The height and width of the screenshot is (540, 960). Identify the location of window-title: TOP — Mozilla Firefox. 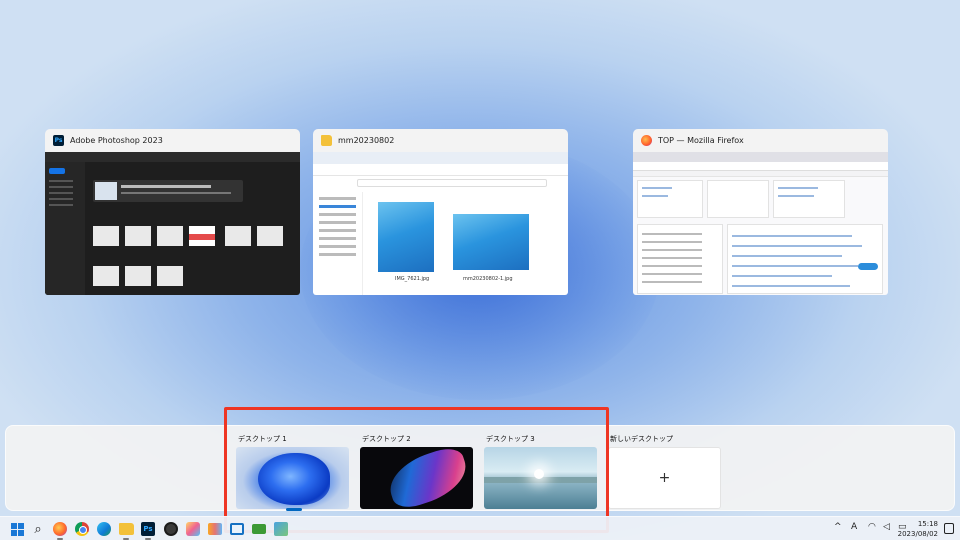
(701, 140).